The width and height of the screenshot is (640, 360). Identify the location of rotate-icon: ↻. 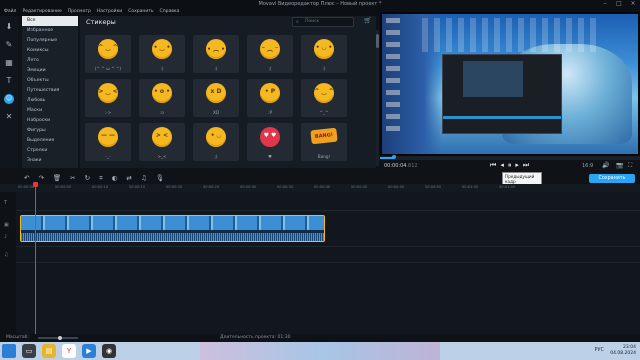
(87, 178).